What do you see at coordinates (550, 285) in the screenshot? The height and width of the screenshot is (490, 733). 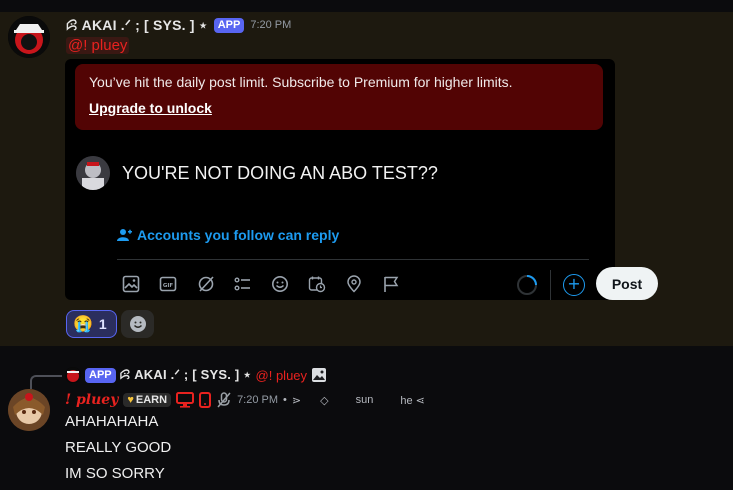 I see `toolbar-separator` at bounding box center [550, 285].